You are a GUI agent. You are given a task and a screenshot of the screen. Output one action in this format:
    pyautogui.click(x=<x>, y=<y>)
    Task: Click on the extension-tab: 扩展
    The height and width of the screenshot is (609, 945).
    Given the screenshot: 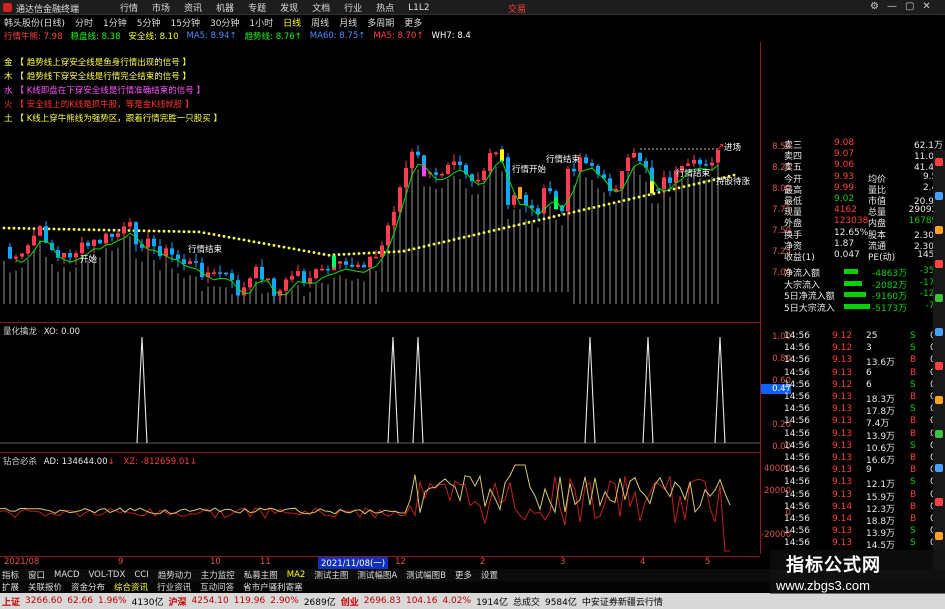 What is the action you would take?
    pyautogui.click(x=10, y=587)
    